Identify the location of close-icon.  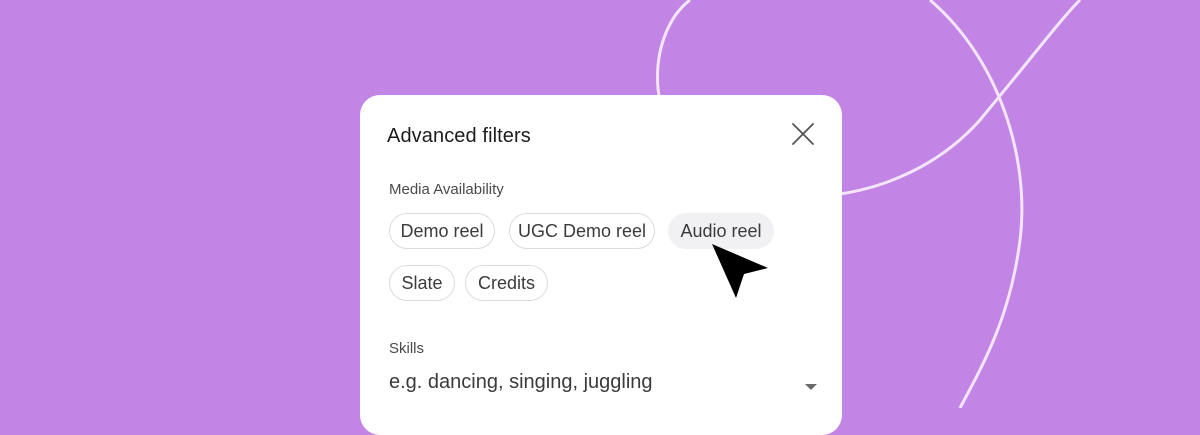
(803, 134).